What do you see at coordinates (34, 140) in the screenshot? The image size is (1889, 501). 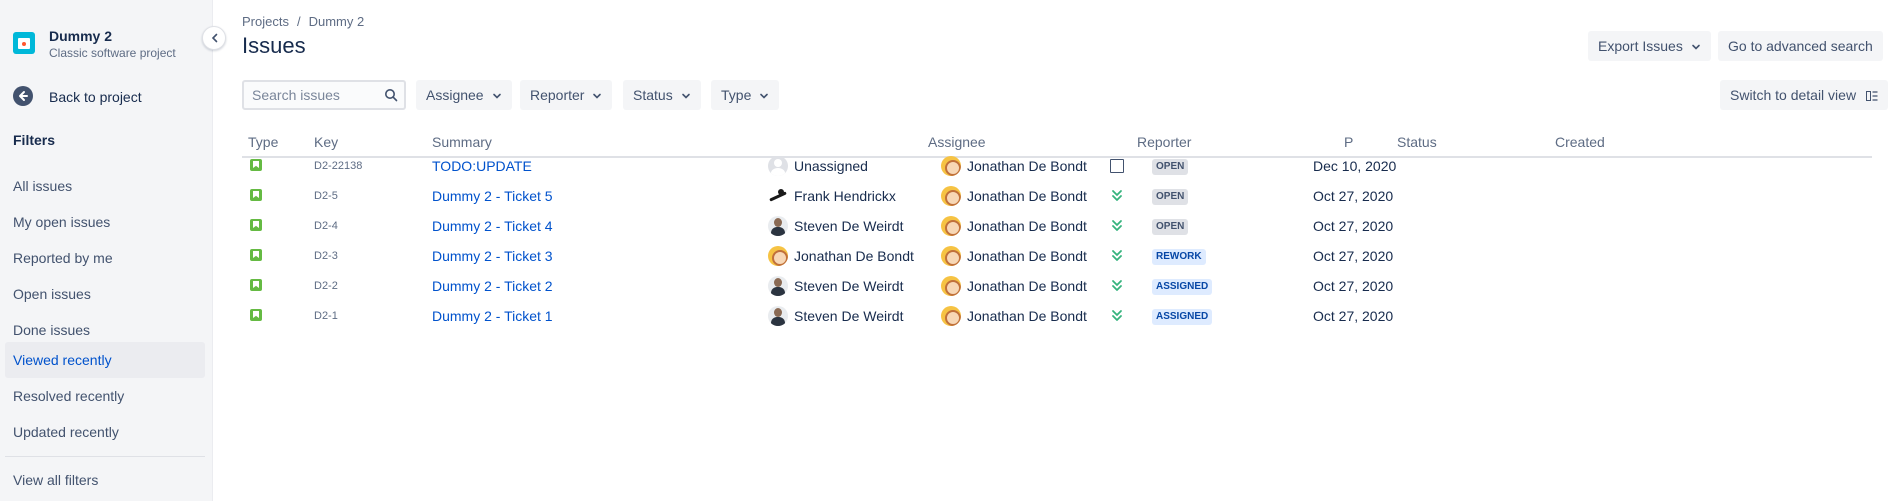 I see `filters-heading: Filters` at bounding box center [34, 140].